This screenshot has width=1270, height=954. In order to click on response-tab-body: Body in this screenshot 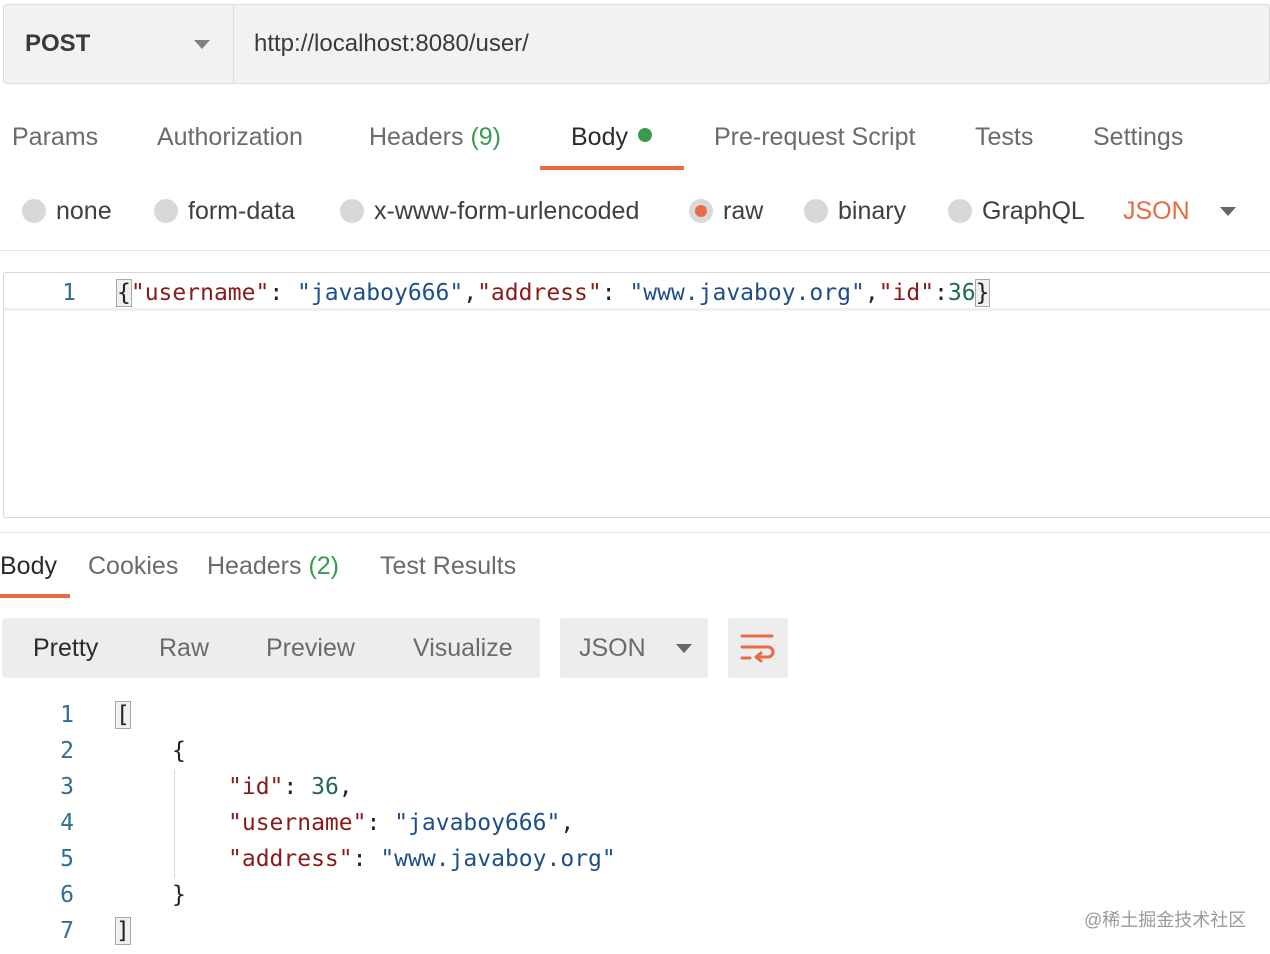, I will do `click(35, 569)`.